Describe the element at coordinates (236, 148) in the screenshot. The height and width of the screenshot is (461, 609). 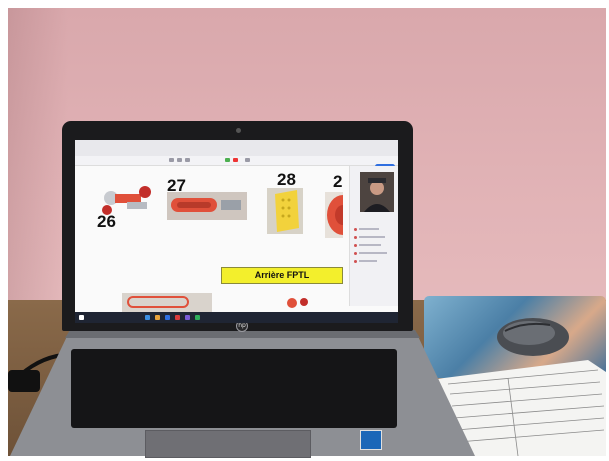
I see `browser-title-bar` at that location.